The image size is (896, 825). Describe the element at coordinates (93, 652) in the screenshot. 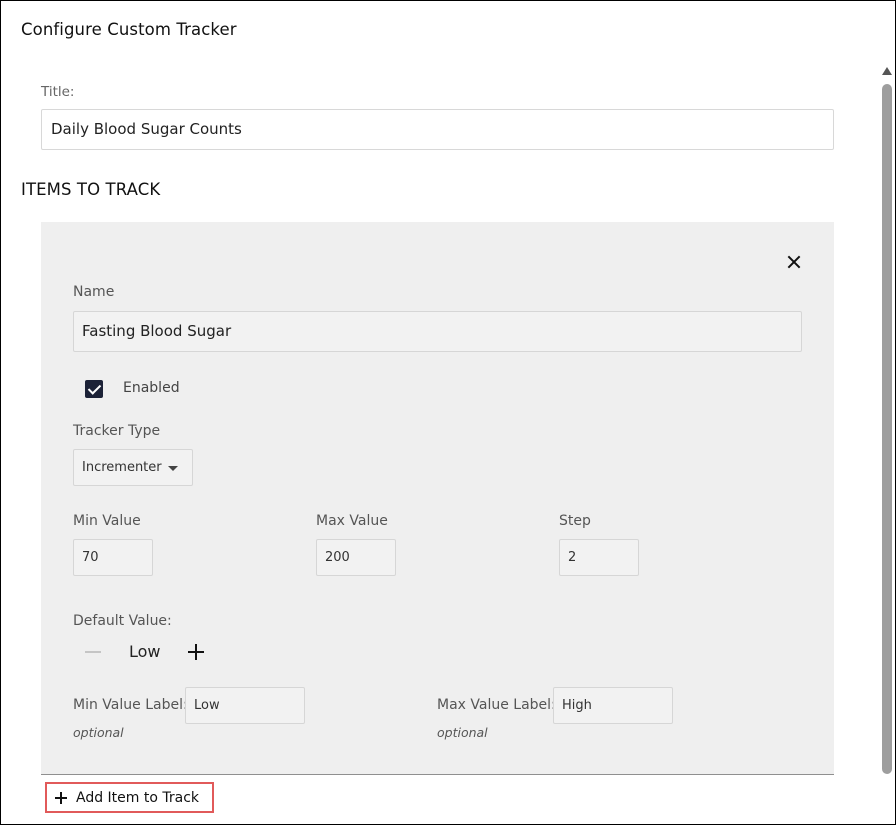

I see `decrement-button` at that location.